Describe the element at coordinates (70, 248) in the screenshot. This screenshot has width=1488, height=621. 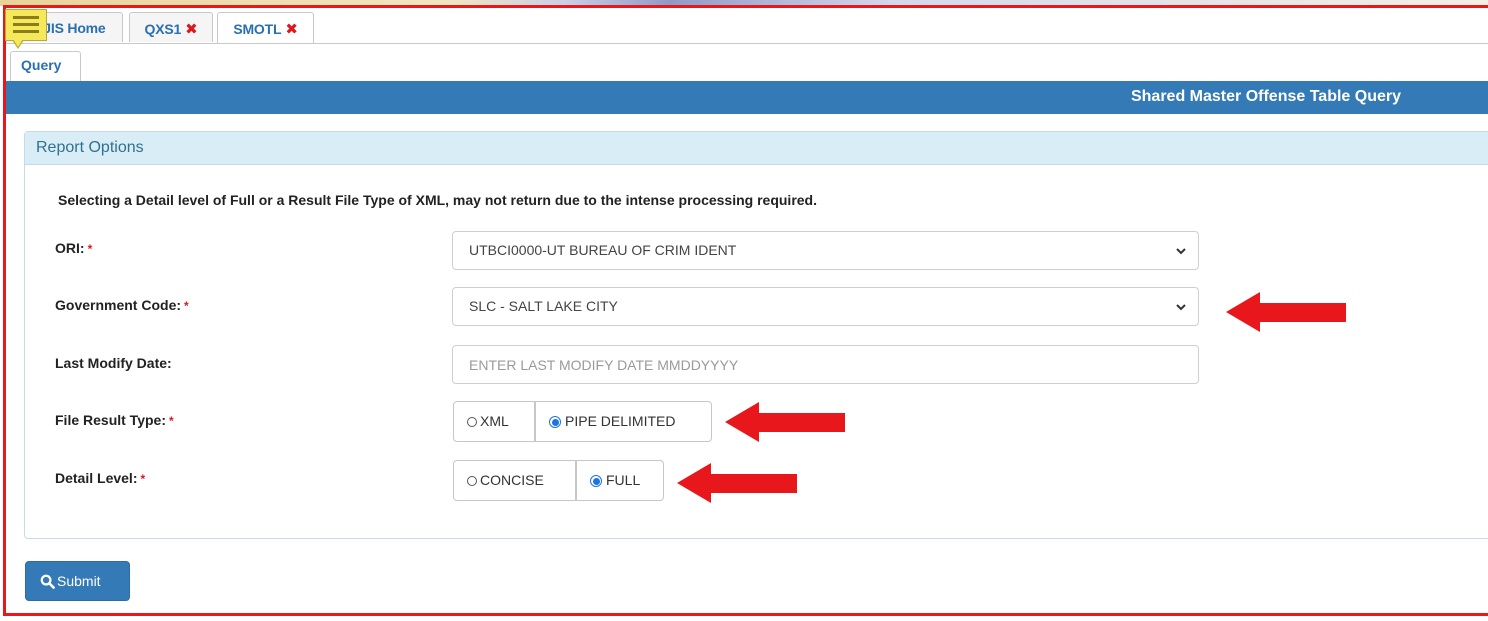
I see `ori-label-text: ORI:` at that location.